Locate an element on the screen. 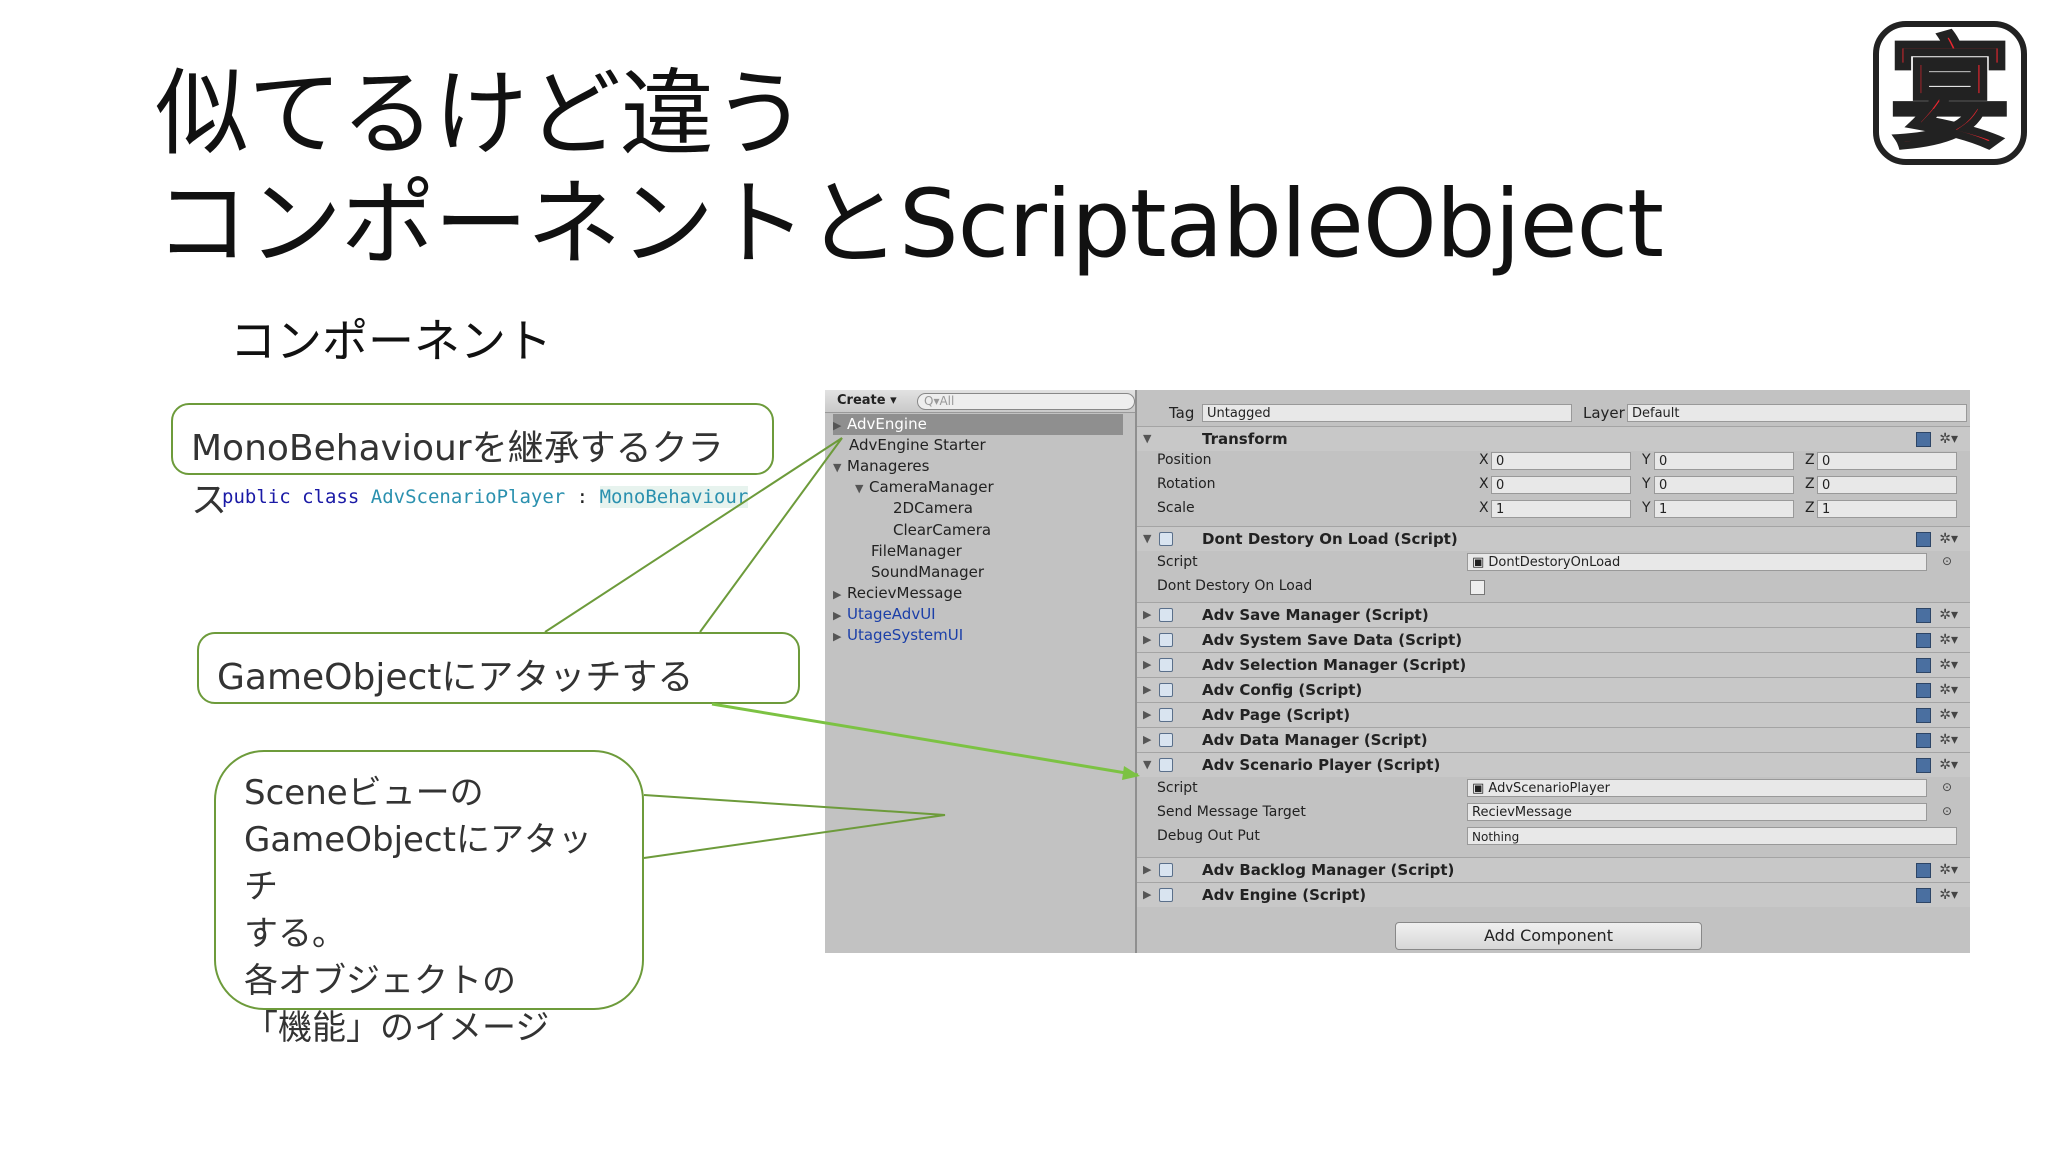 Image resolution: width=2048 pixels, height=1152 pixels. send-message-label: Send Message Target is located at coordinates (1231, 812).